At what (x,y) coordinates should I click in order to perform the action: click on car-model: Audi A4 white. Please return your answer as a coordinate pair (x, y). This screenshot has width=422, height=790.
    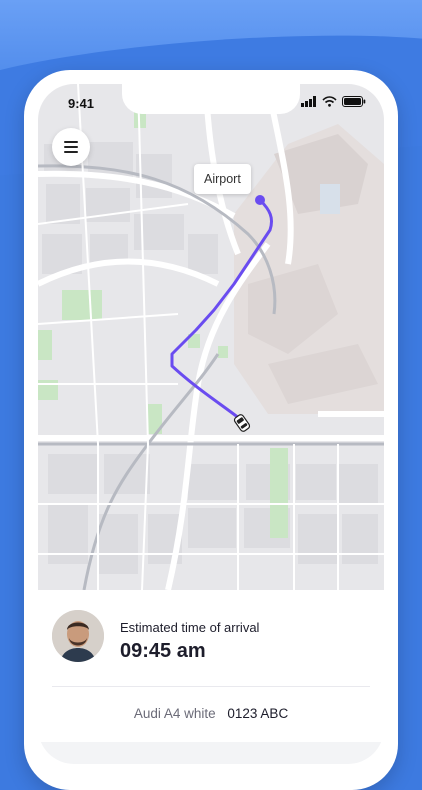
    Looking at the image, I should click on (174, 713).